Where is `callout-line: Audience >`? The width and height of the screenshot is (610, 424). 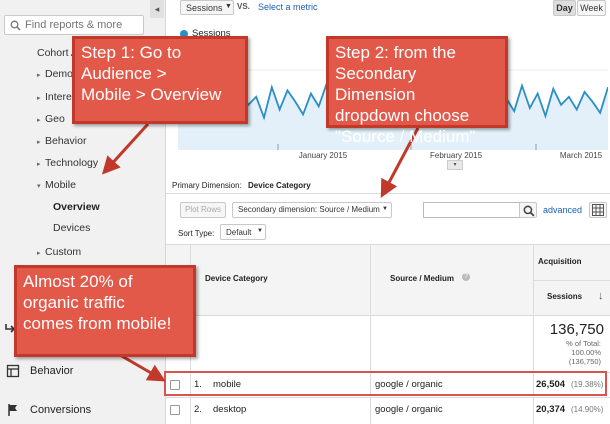
callout-line: Audience > is located at coordinates (124, 73).